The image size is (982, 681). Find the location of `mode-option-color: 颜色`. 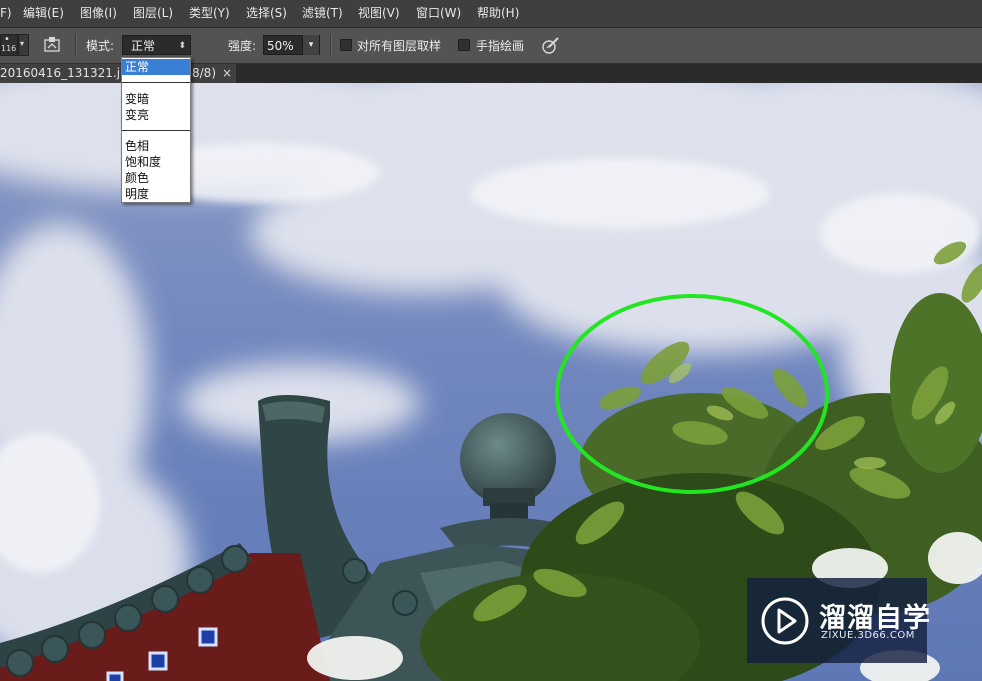

mode-option-color: 颜色 is located at coordinates (156, 178).